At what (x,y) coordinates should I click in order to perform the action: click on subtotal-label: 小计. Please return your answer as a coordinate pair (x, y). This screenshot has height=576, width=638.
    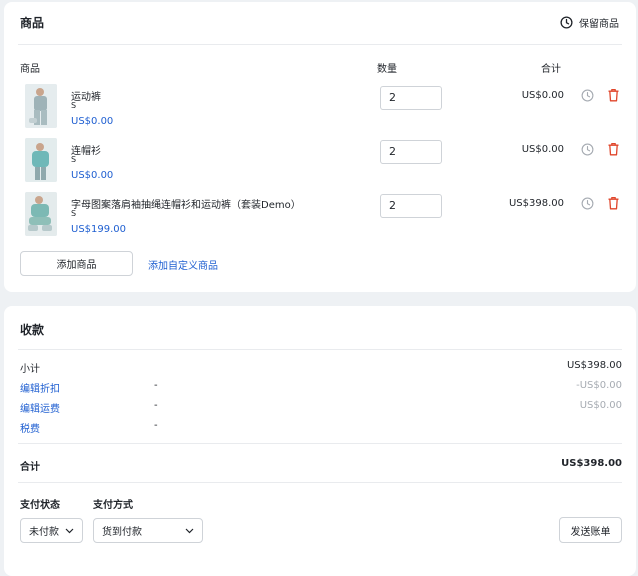
    Looking at the image, I should click on (30, 369).